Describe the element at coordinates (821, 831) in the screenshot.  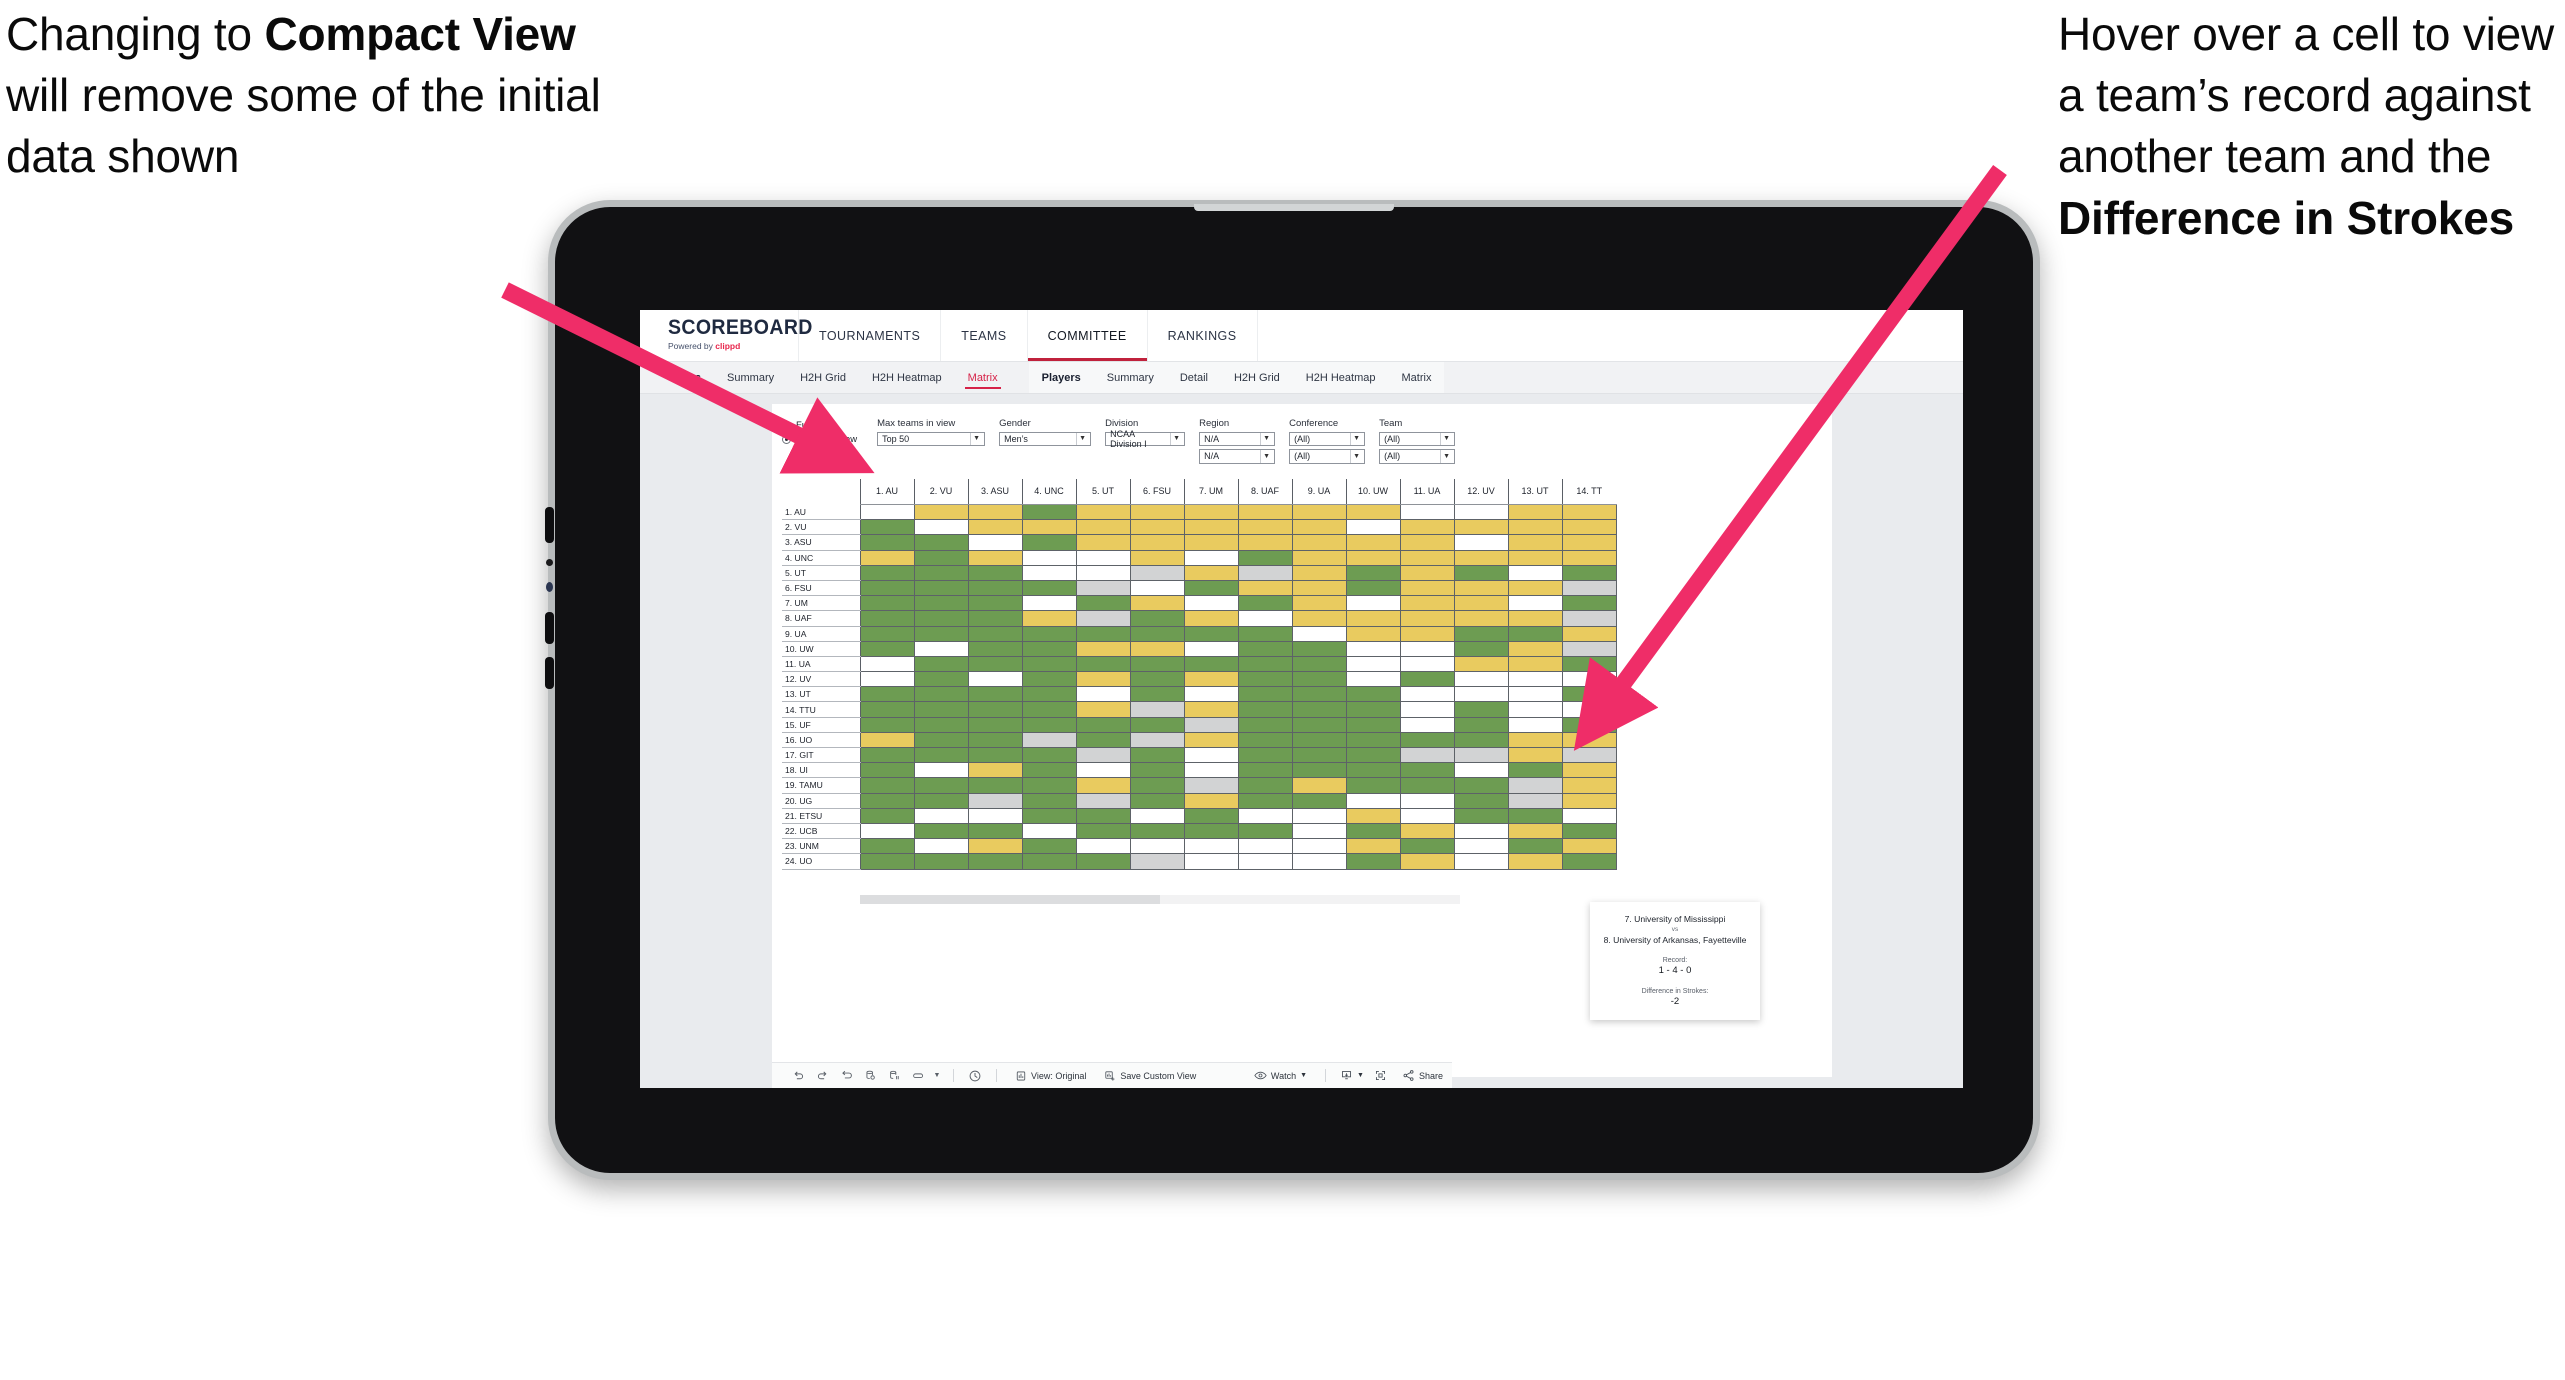
I see `matrix-row-header: 22. UCB` at that location.